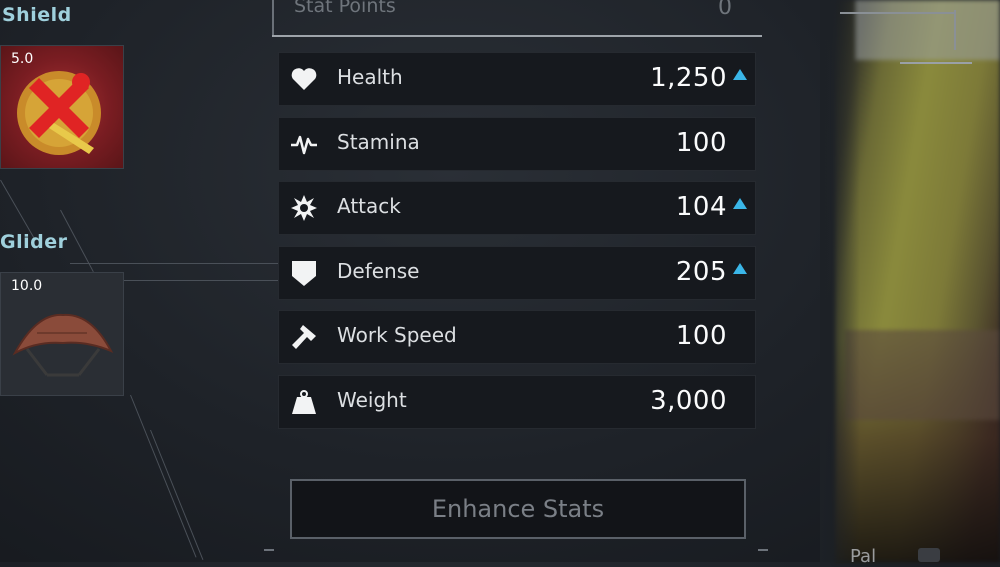 This screenshot has height=567, width=1000. Describe the element at coordinates (929, 555) in the screenshot. I see `pal-key-icon` at that location.